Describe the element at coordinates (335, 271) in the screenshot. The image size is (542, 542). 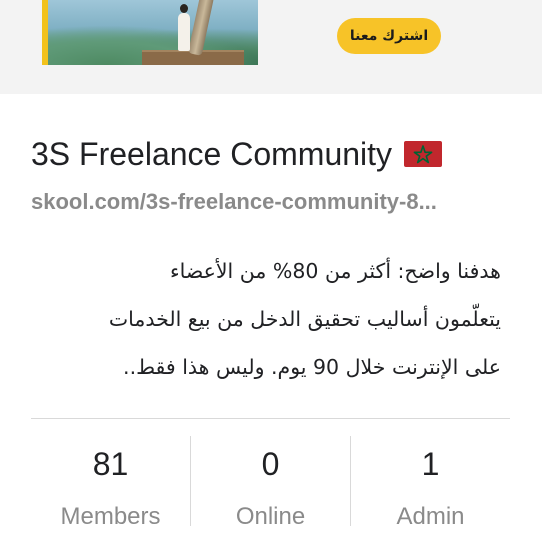
I see `description-line: هدفنا واضح: أكثر من 80% من الأعضاء` at that location.